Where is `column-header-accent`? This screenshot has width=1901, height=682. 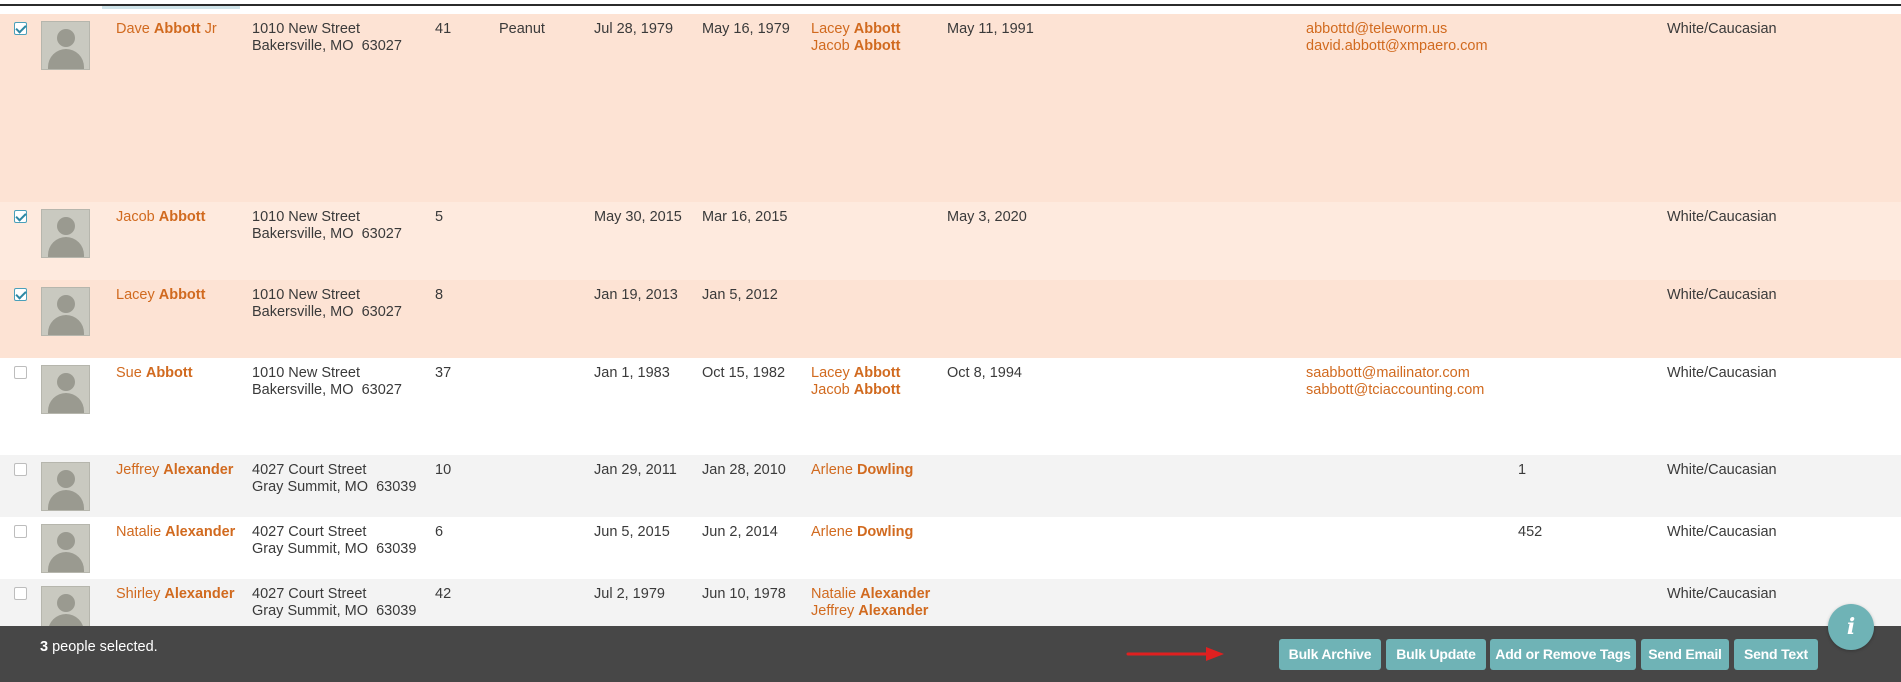 column-header-accent is located at coordinates (171, 7).